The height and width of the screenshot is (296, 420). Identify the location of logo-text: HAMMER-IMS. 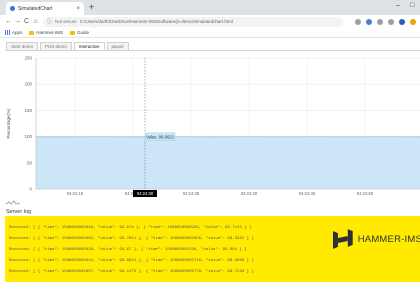
(388, 239).